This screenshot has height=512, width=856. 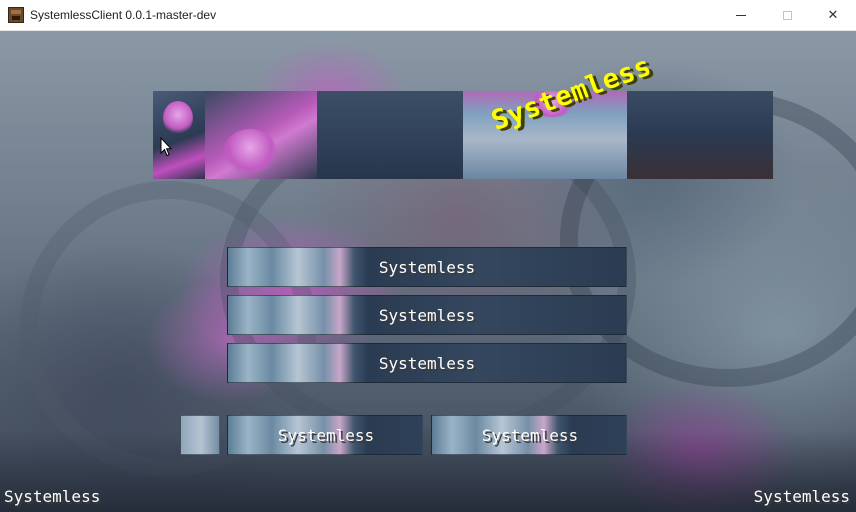 What do you see at coordinates (166, 147) in the screenshot?
I see `mouse-cursor-icon` at bounding box center [166, 147].